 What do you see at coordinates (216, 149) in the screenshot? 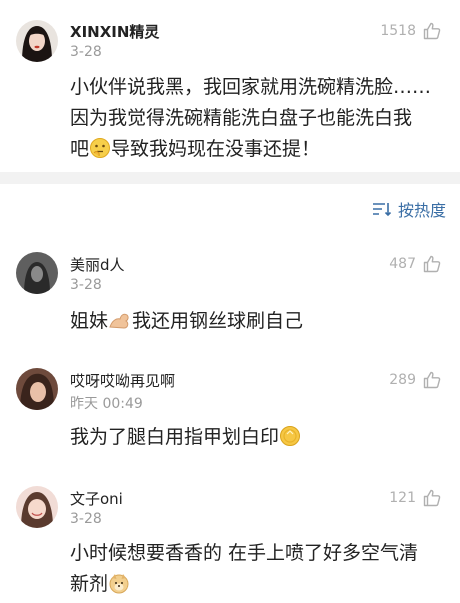
I see `comment-text-fragment: 导致我妈现在没事还提！` at bounding box center [216, 149].